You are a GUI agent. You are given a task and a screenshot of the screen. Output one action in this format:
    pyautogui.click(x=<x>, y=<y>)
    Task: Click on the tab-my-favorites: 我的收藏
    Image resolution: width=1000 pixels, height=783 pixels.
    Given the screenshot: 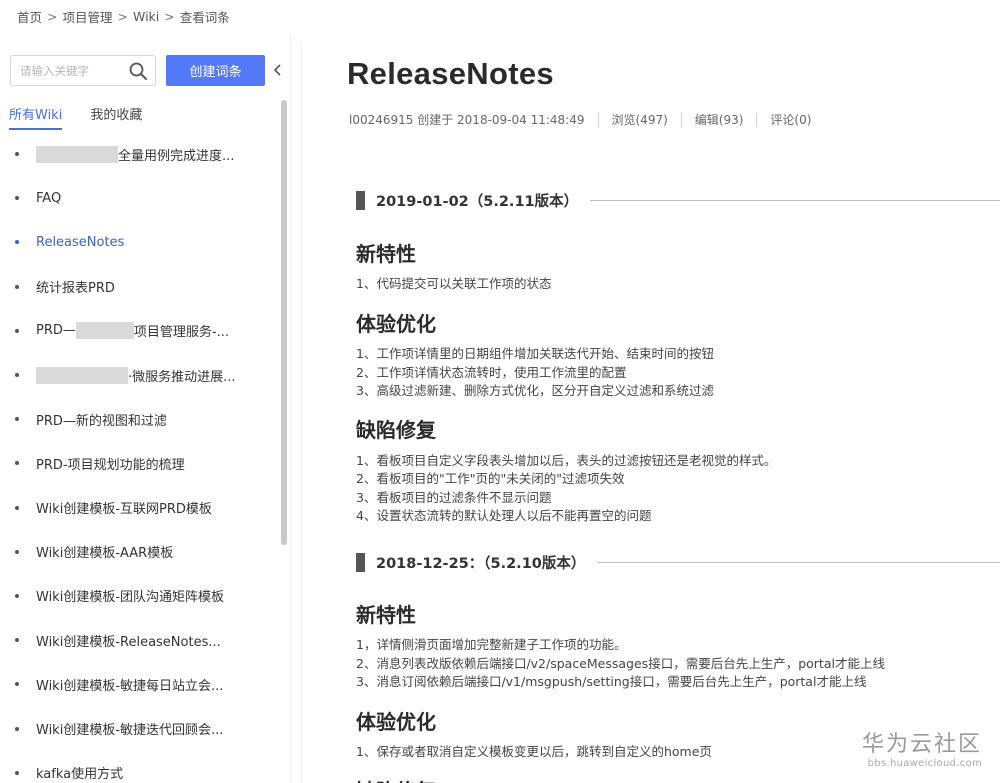 What is the action you would take?
    pyautogui.click(x=116, y=117)
    